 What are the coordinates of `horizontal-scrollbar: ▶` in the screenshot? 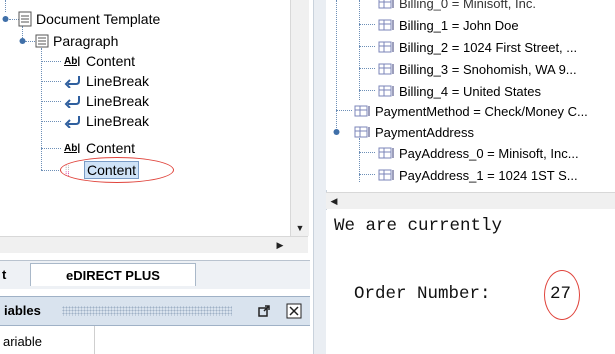 It's located at (154, 244).